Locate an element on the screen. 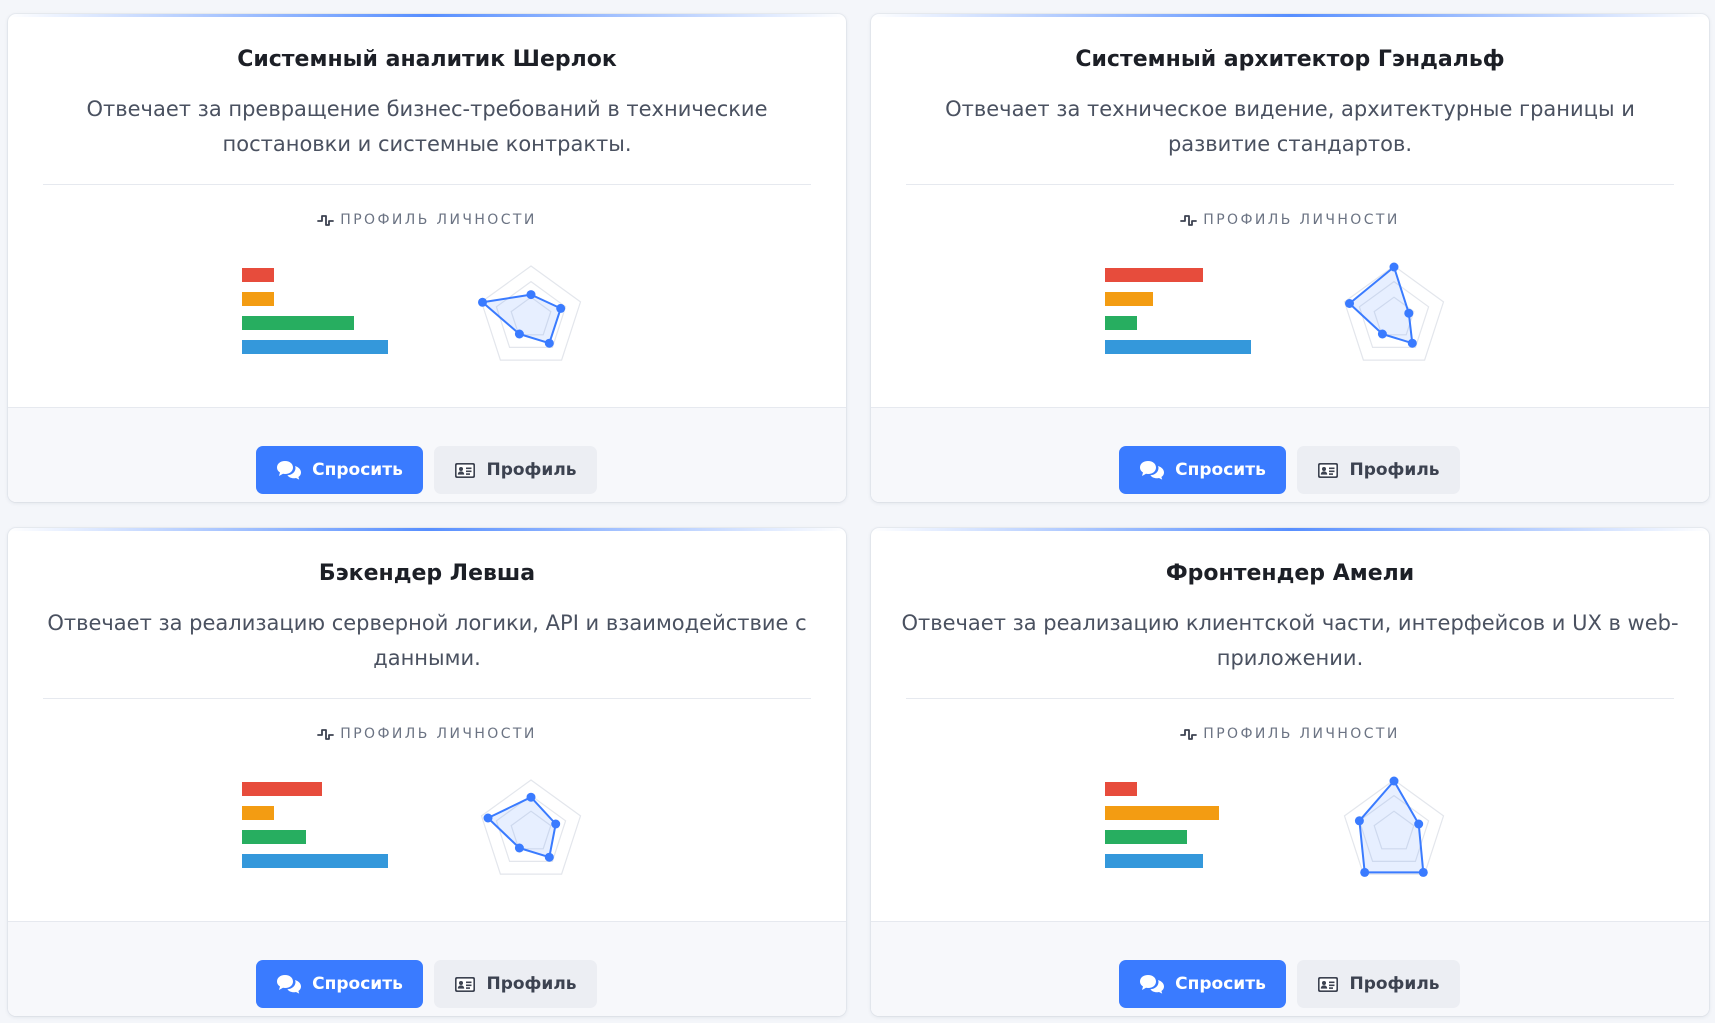 This screenshot has width=1715, height=1023. agent-name: Бэкендер Левша is located at coordinates (427, 573).